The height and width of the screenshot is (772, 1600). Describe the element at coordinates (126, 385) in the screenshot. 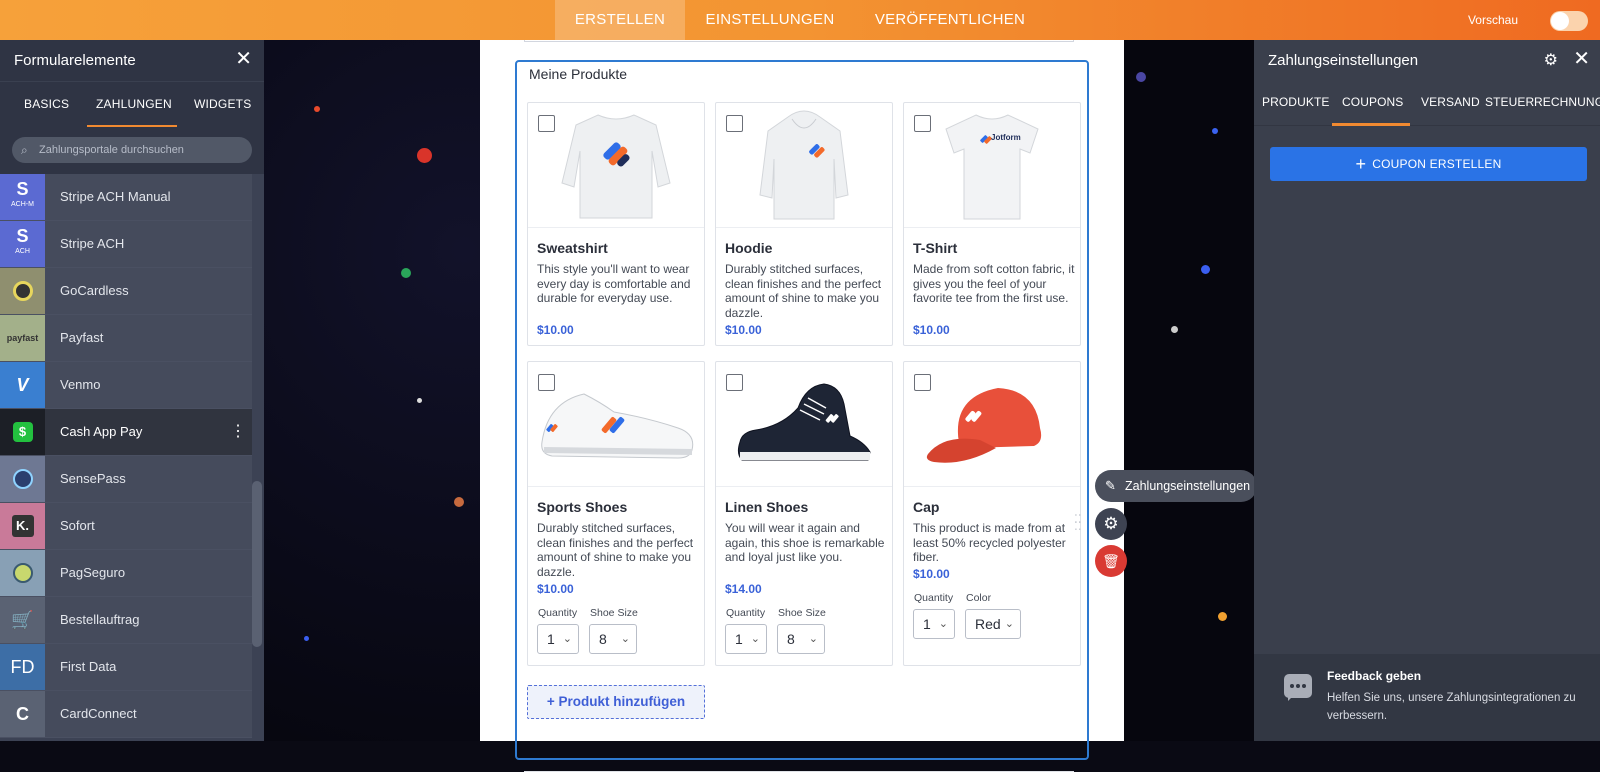

I see `gateway-item-venmo: V Venmo` at that location.